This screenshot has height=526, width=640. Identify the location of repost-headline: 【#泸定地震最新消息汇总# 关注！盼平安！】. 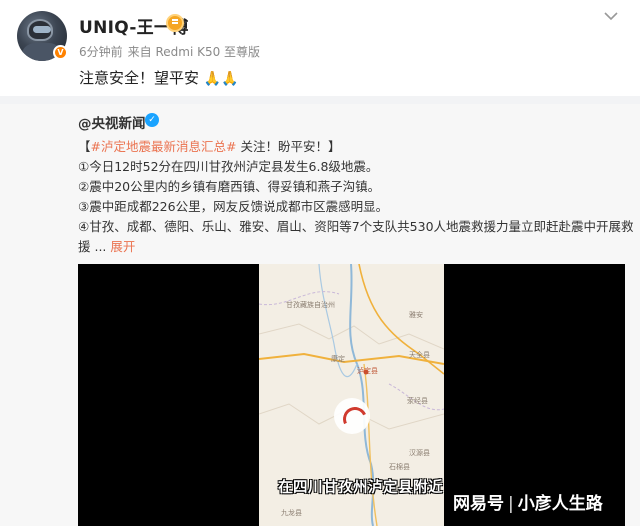
(209, 146).